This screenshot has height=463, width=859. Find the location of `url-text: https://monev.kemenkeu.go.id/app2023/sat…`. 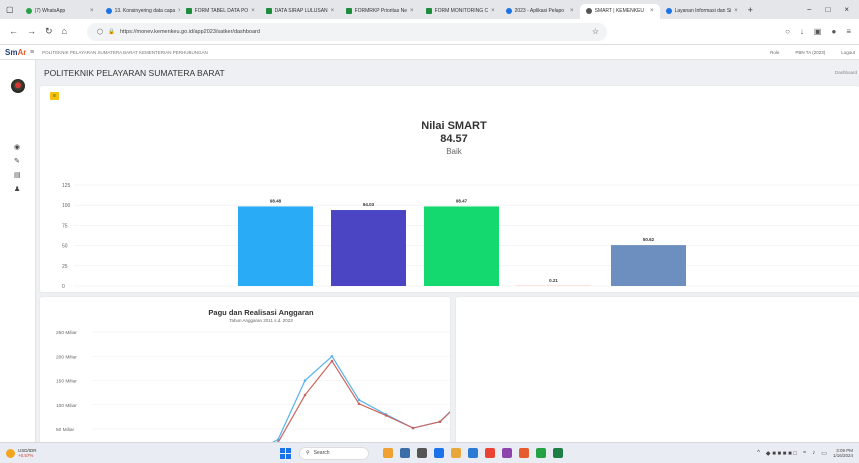

url-text: https://monev.kemenkeu.go.id/app2023/sat… is located at coordinates (190, 31).